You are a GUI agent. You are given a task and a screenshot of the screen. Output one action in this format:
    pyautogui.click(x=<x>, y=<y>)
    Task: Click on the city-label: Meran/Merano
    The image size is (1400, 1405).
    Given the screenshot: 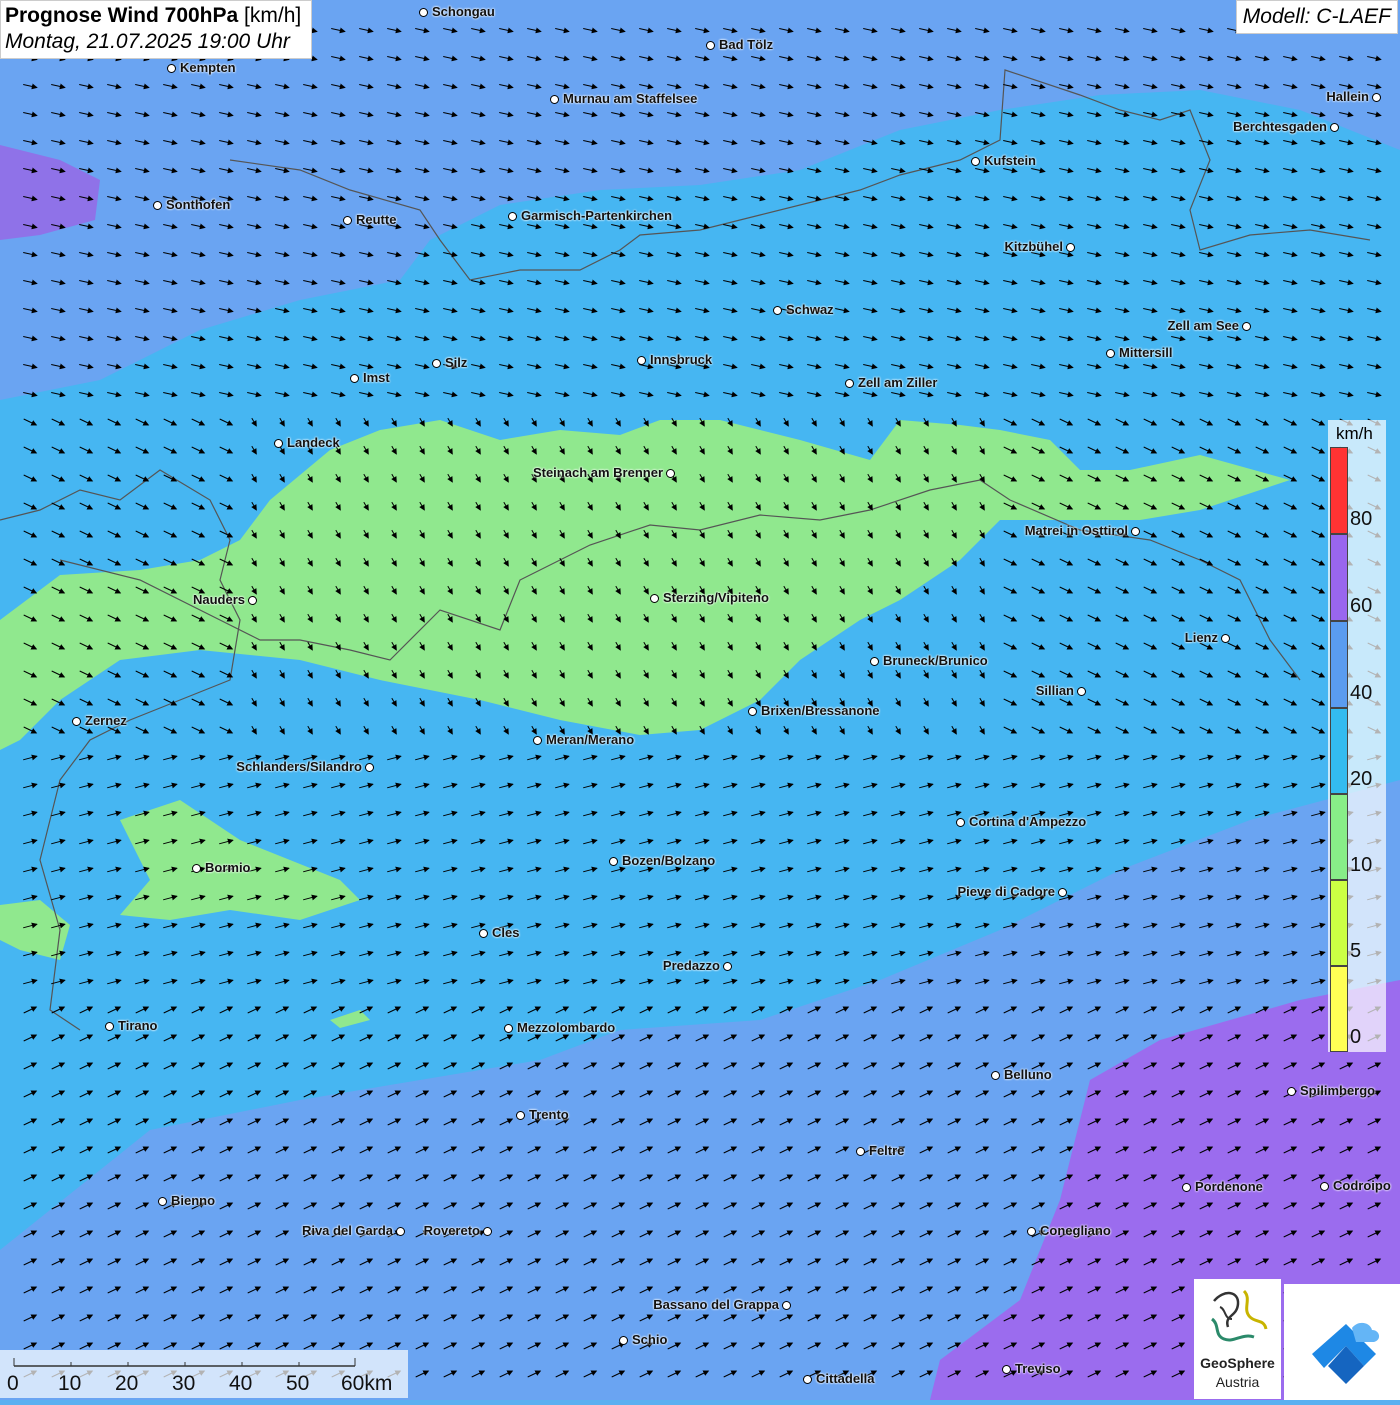 What is the action you would take?
    pyautogui.click(x=590, y=739)
    